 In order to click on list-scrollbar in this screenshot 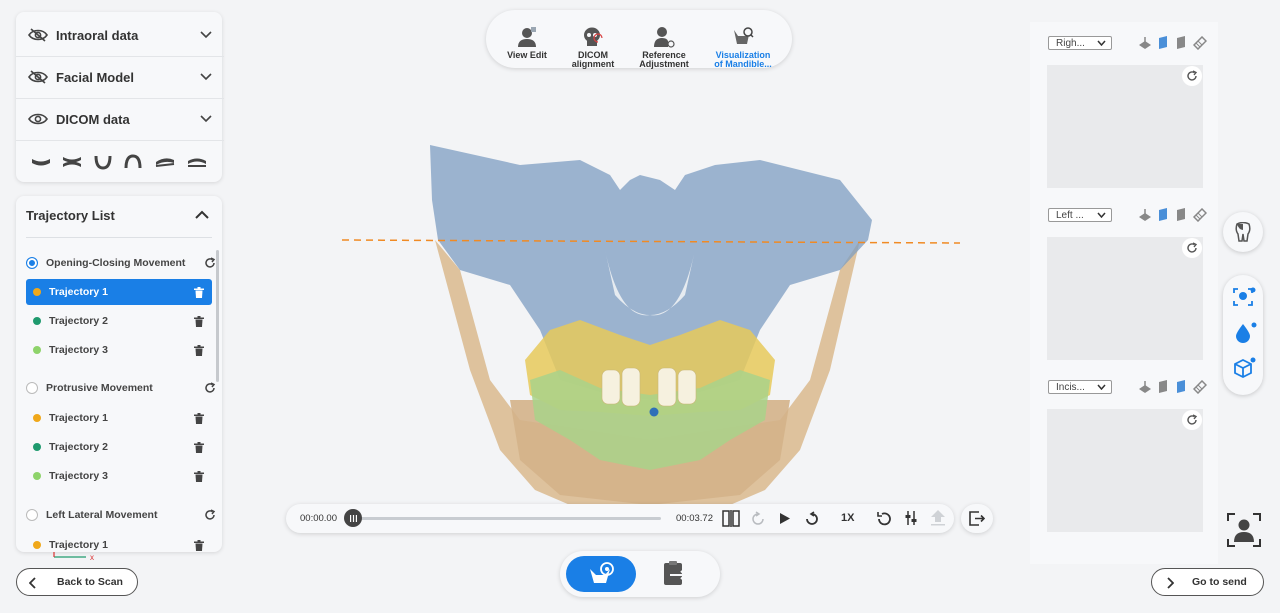, I will do `click(217, 316)`.